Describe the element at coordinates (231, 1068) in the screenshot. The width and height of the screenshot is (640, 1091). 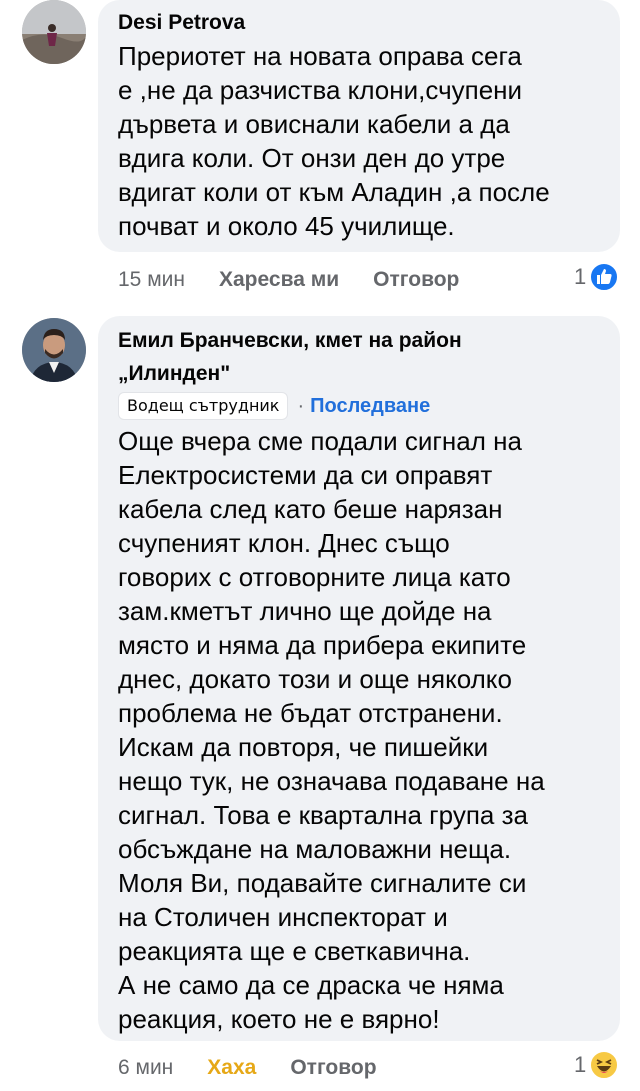
I see `haha-reaction-button: Хаха` at that location.